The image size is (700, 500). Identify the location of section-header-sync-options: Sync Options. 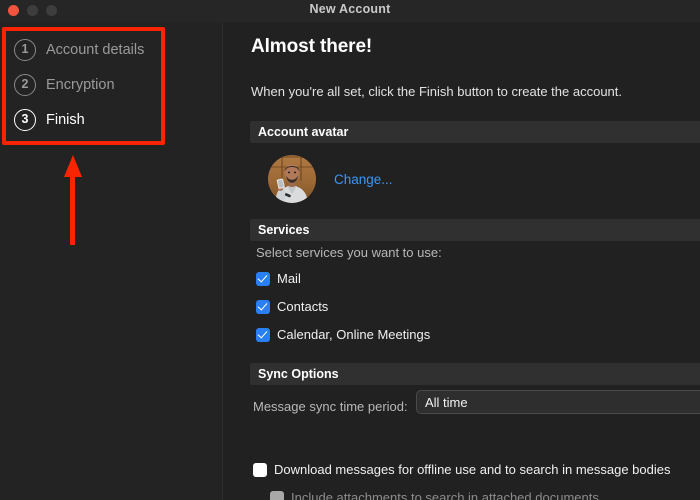
(475, 374).